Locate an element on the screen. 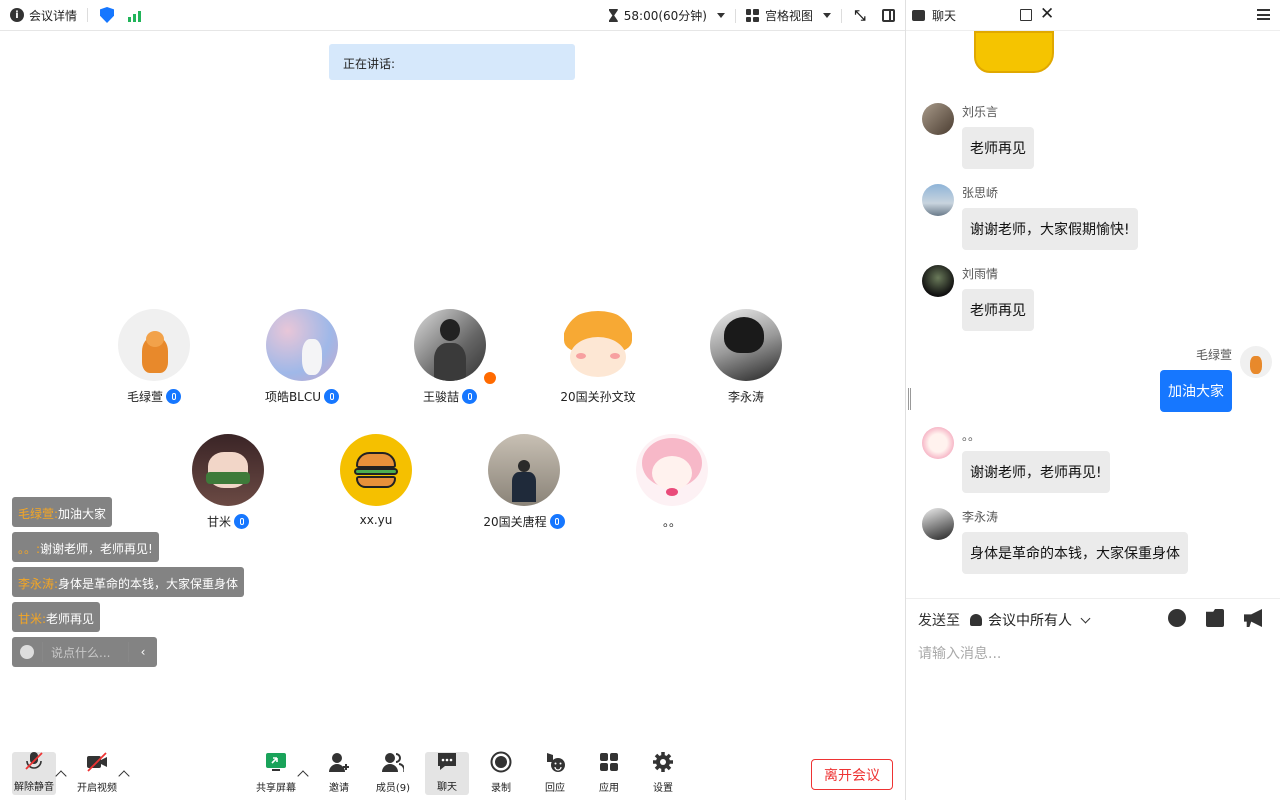 Image resolution: width=1280 pixels, height=800 pixels. participant-name: 项皓BLCU is located at coordinates (293, 397).